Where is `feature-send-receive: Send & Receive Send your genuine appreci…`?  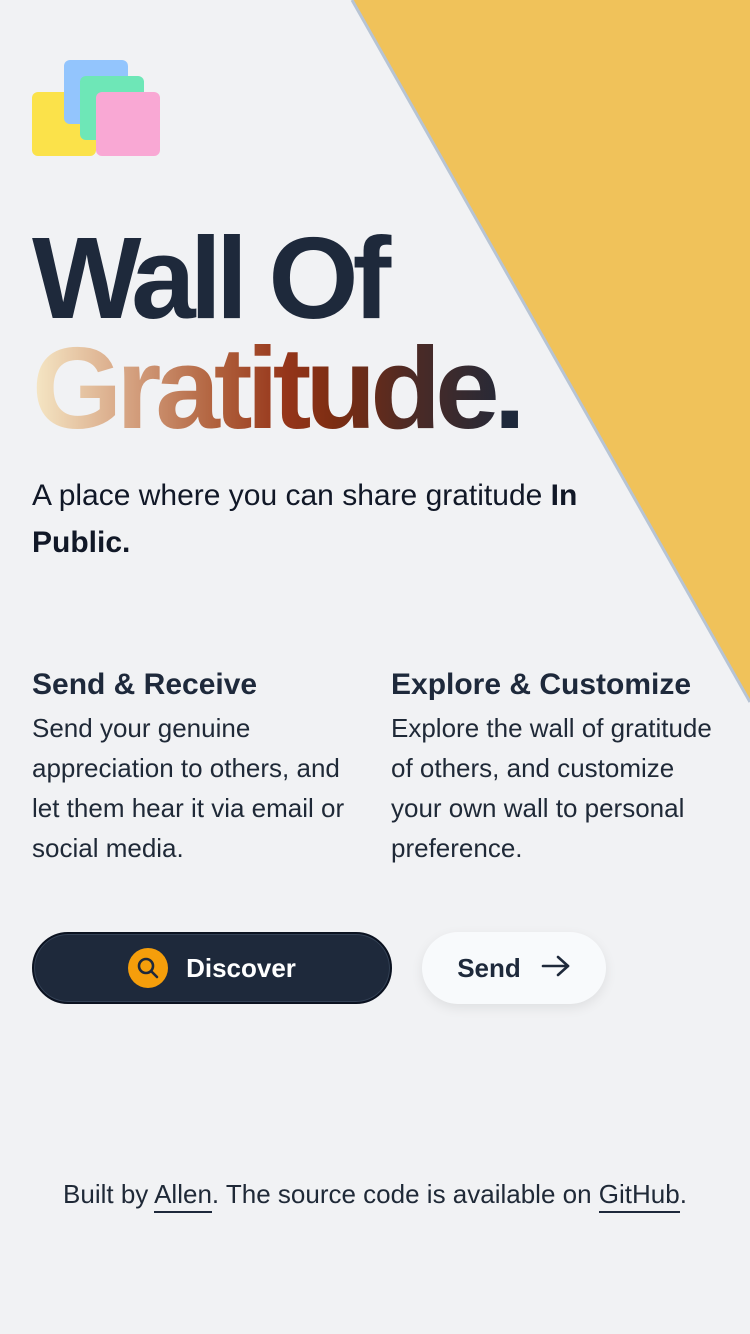
feature-send-receive: Send & Receive Send your genuine appreci… is located at coordinates (197, 766).